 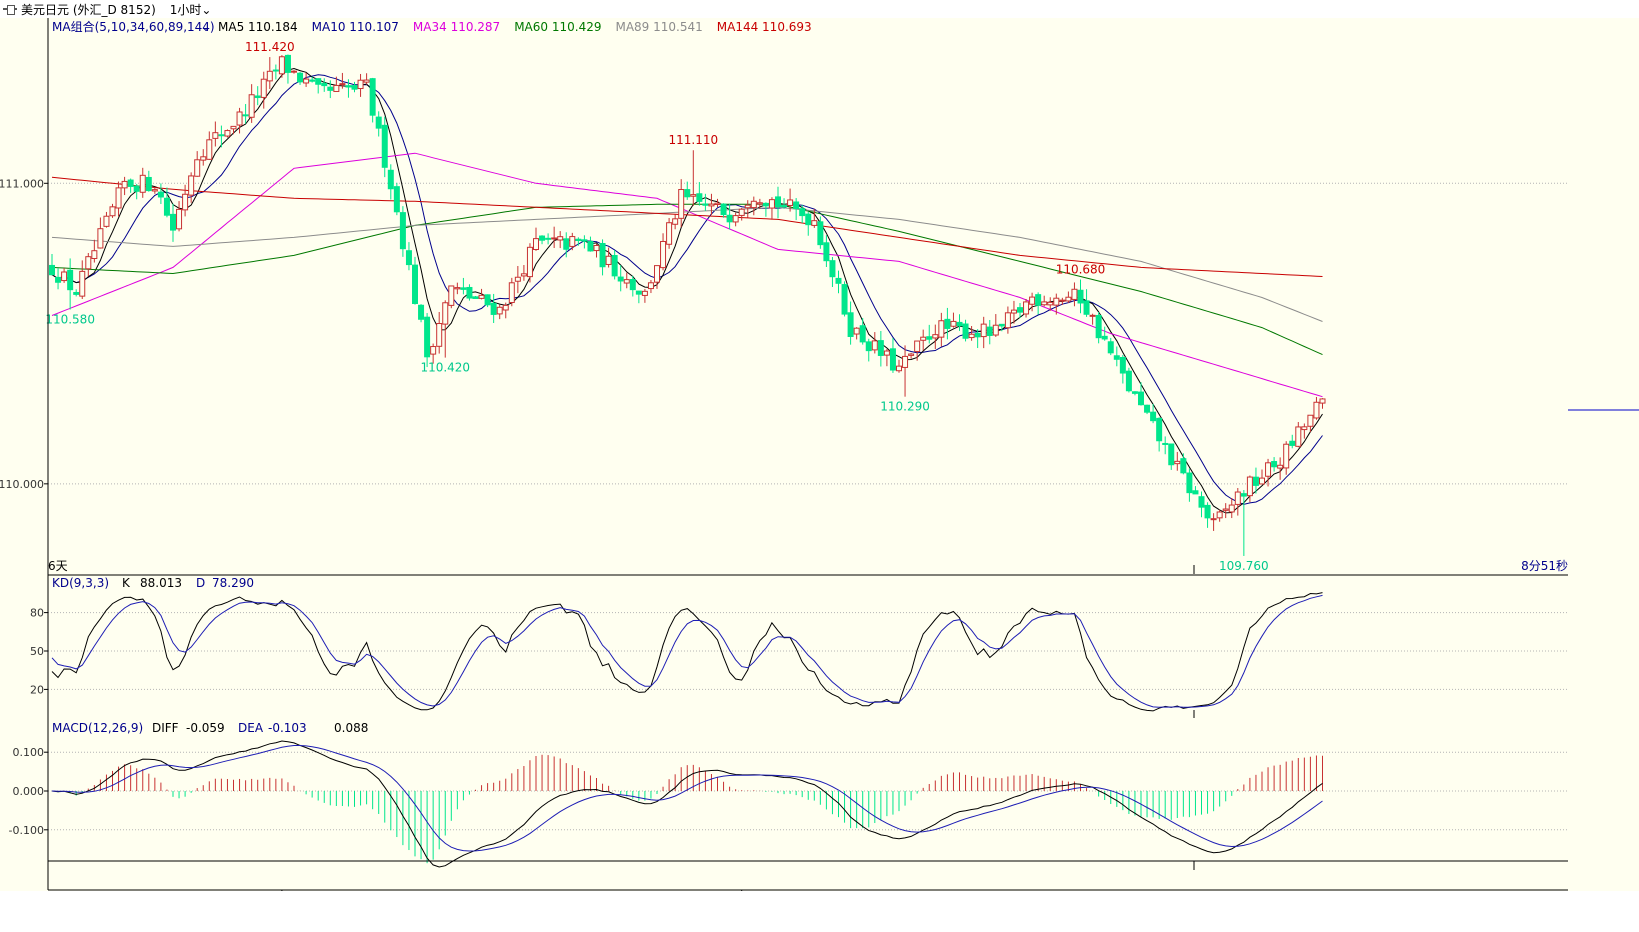 I want to click on macd-diff-label: DIFF, so click(x=165, y=728).